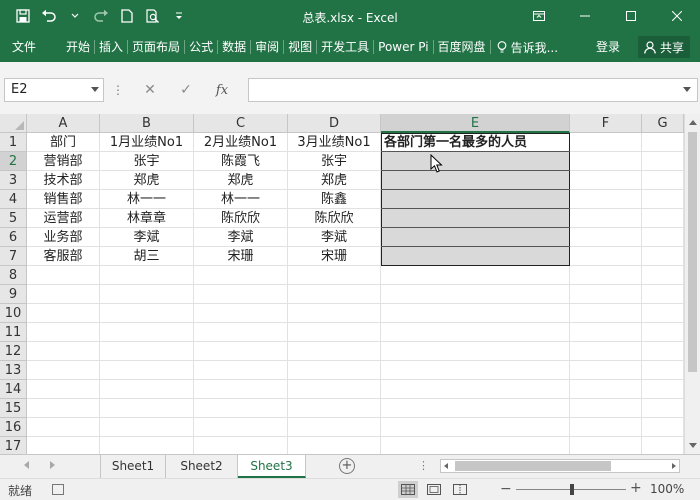 The width and height of the screenshot is (700, 500). Describe the element at coordinates (585, 16) in the screenshot. I see `minimize-icon` at that location.